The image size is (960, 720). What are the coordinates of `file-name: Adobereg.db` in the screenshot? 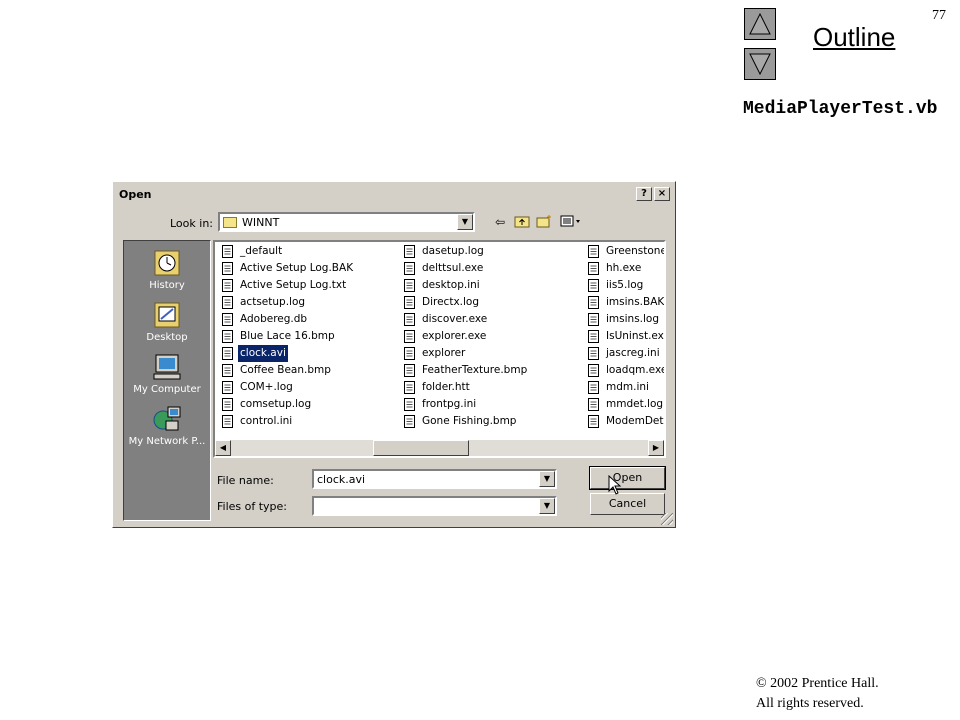 It's located at (274, 319).